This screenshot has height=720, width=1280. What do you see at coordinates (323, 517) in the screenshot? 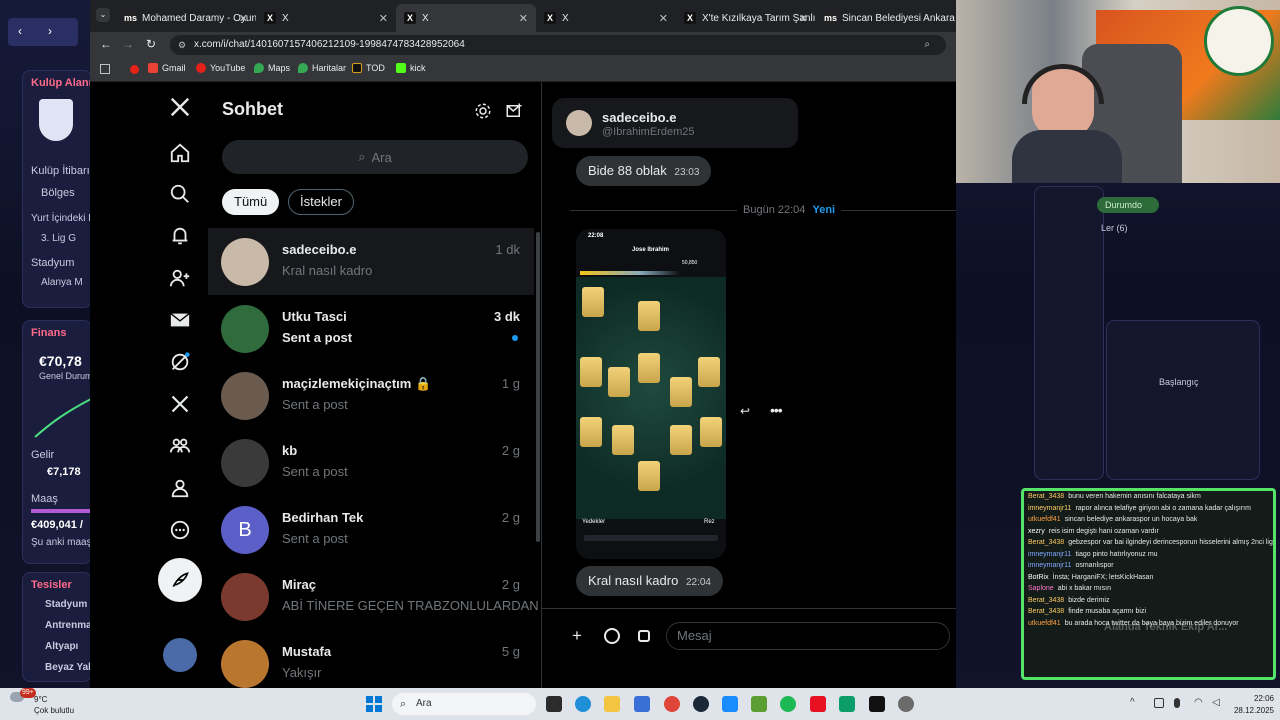
I see `conversation-name: Bedirhan Tek` at bounding box center [323, 517].